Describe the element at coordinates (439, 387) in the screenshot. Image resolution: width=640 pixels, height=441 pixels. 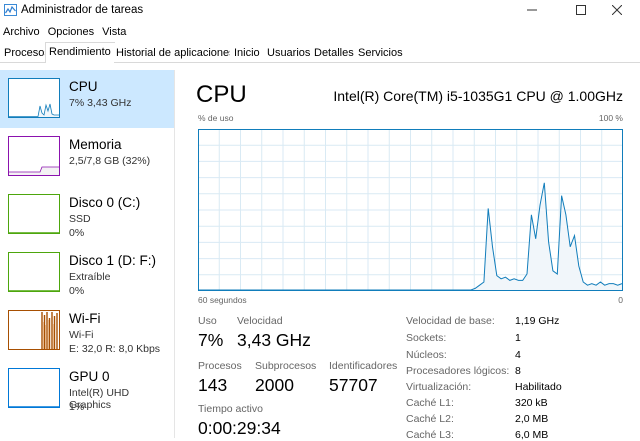
I see `detail-label: Virtualización:` at that location.